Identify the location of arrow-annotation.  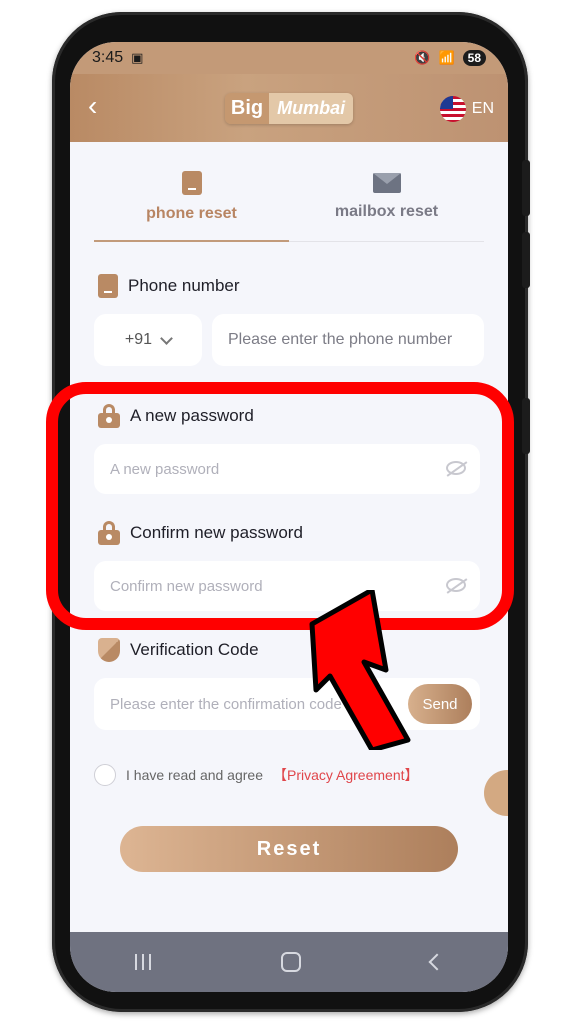
(360, 670).